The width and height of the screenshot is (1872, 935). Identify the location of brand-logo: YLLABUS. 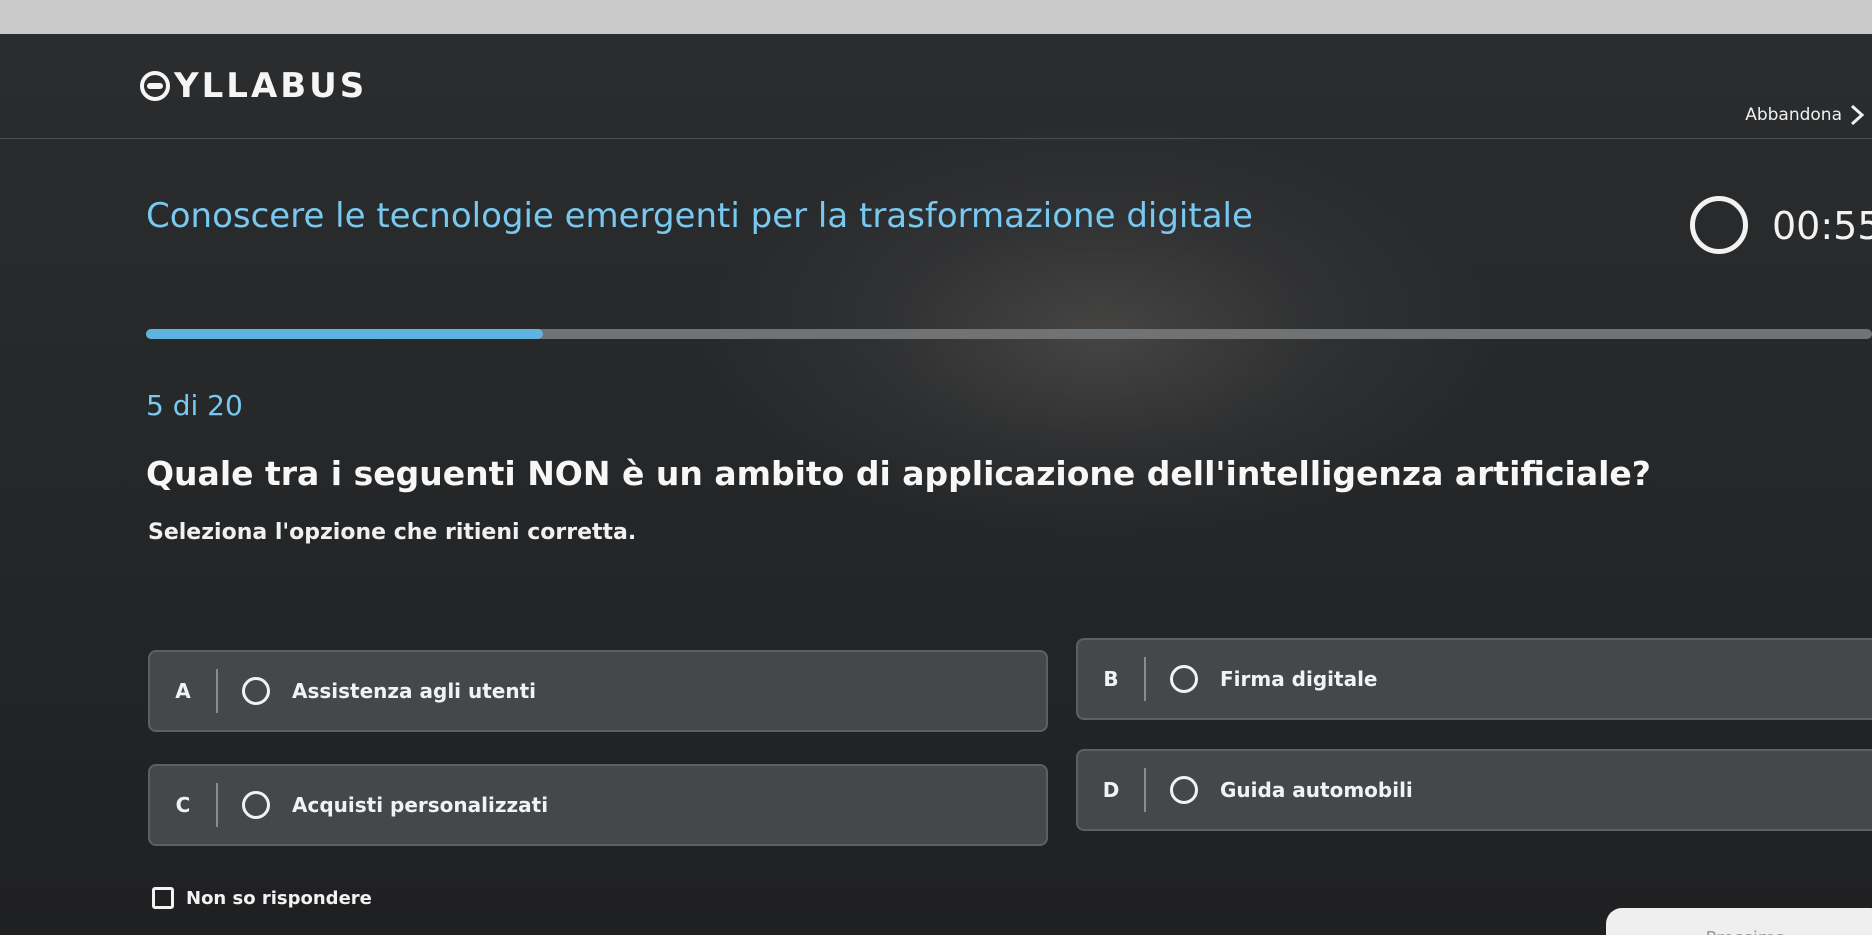
(253, 86).